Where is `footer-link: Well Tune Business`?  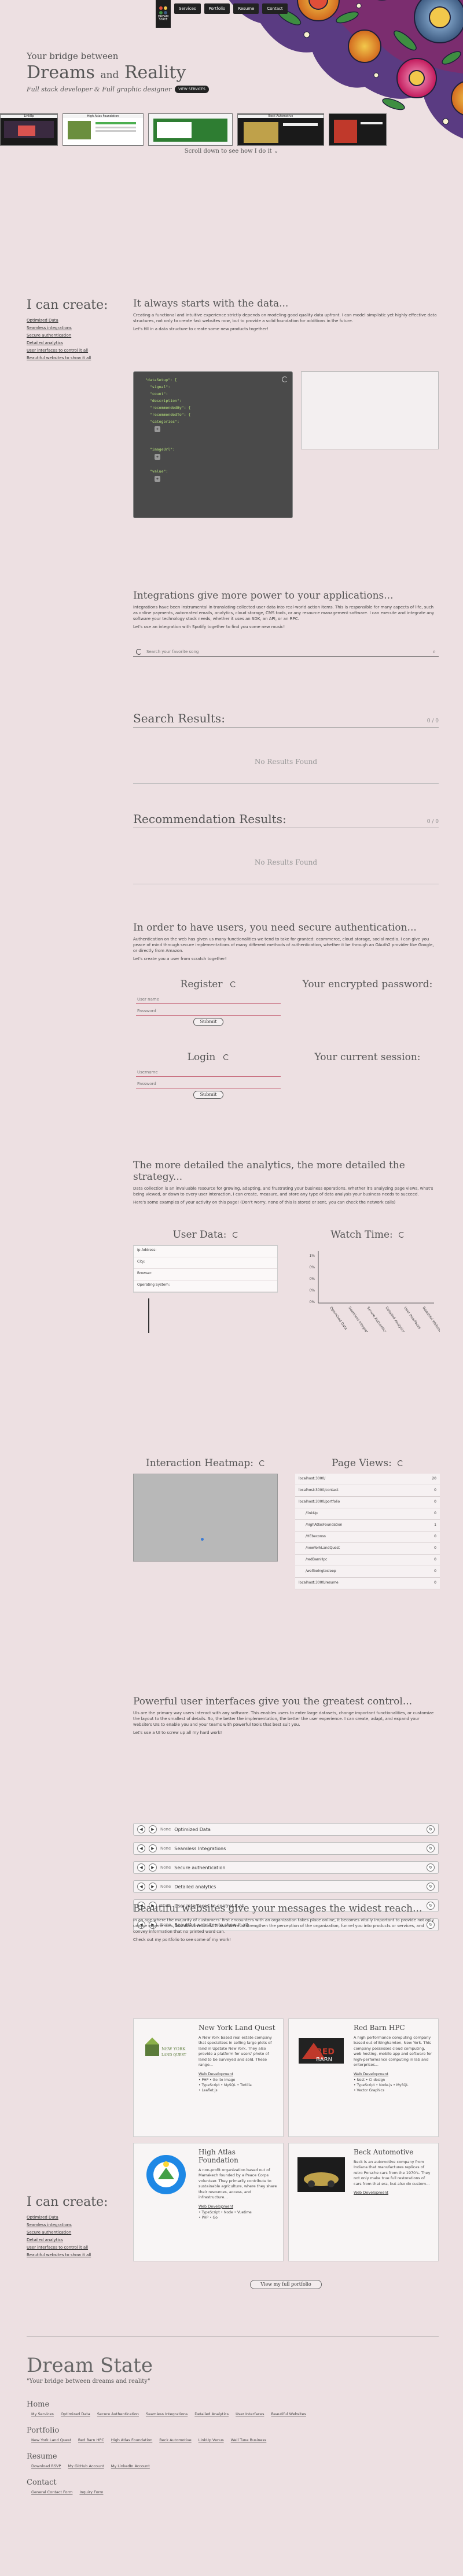 footer-link: Well Tune Business is located at coordinates (249, 2440).